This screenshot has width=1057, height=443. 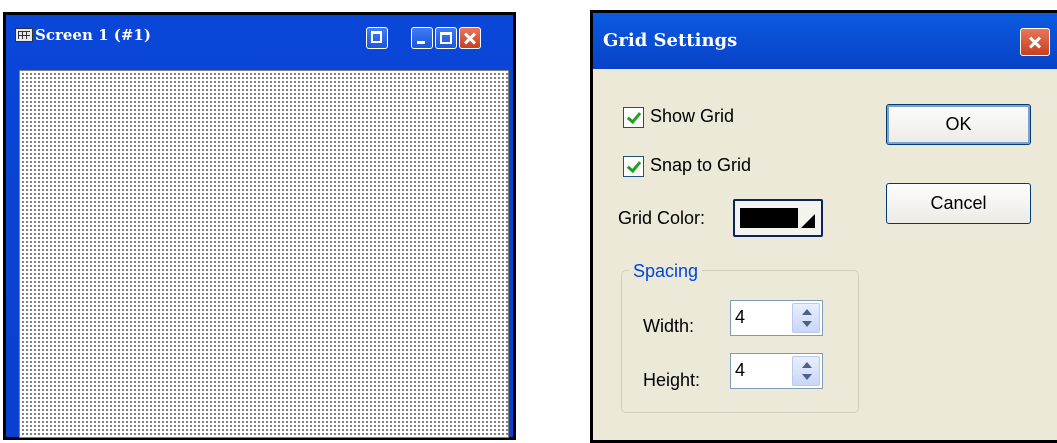 What do you see at coordinates (808, 221) in the screenshot?
I see `dropdown-arrow-icon` at bounding box center [808, 221].